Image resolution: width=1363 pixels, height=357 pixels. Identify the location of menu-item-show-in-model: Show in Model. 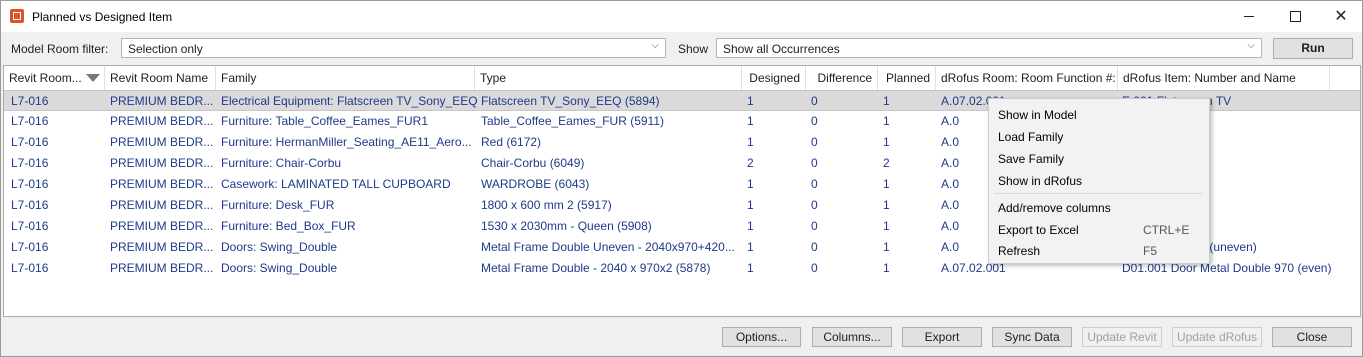
(1037, 115).